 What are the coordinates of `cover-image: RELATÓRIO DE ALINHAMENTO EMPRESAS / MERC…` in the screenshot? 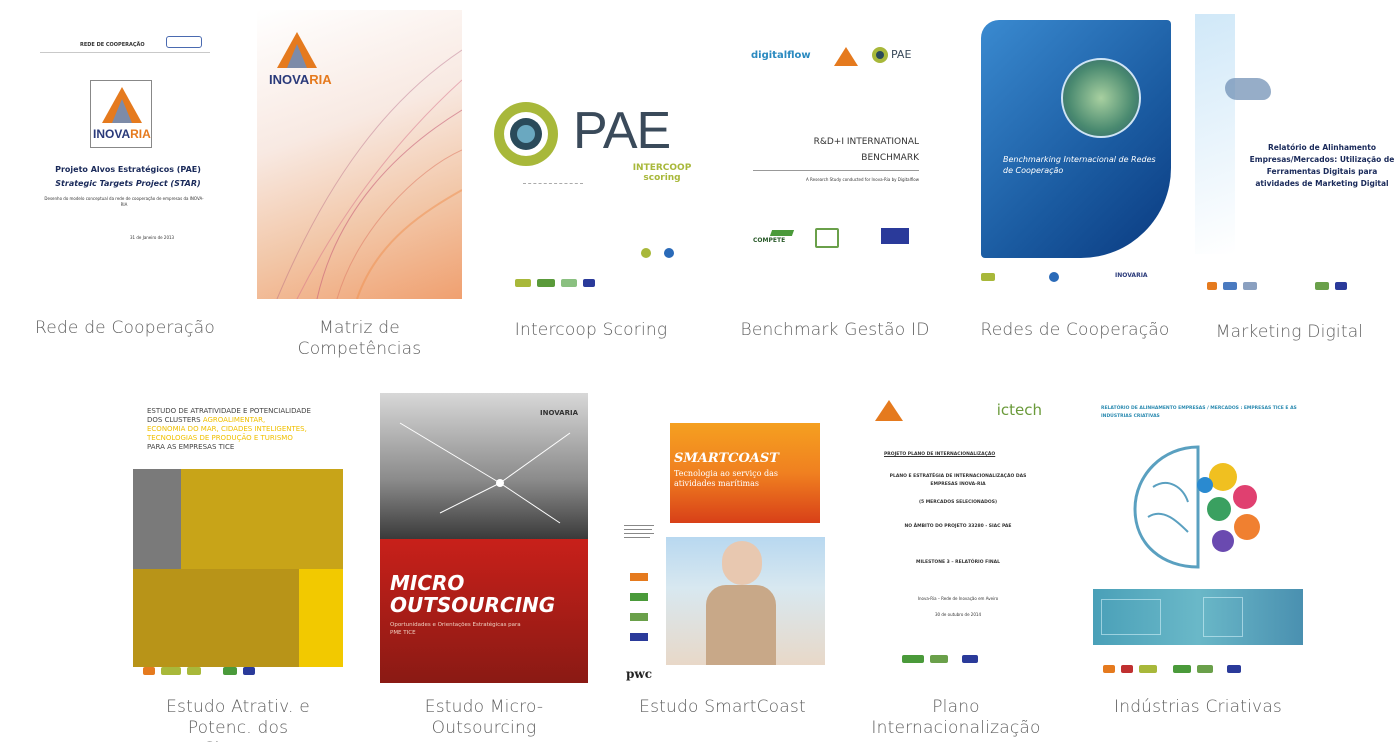 It's located at (1198, 538).